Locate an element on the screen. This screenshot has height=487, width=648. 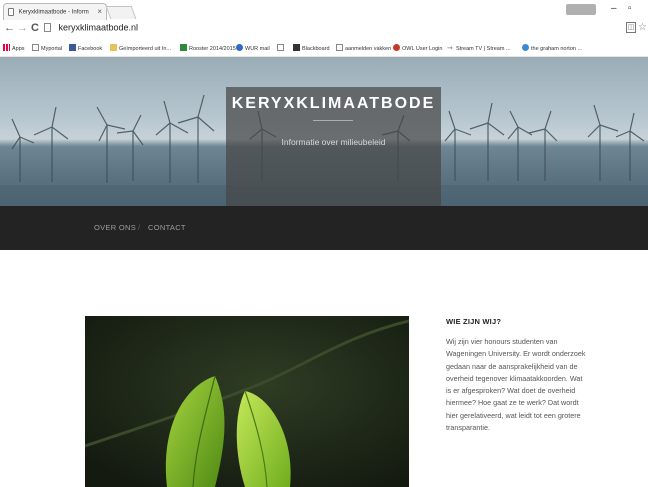
reload-button: C is located at coordinates (35, 28).